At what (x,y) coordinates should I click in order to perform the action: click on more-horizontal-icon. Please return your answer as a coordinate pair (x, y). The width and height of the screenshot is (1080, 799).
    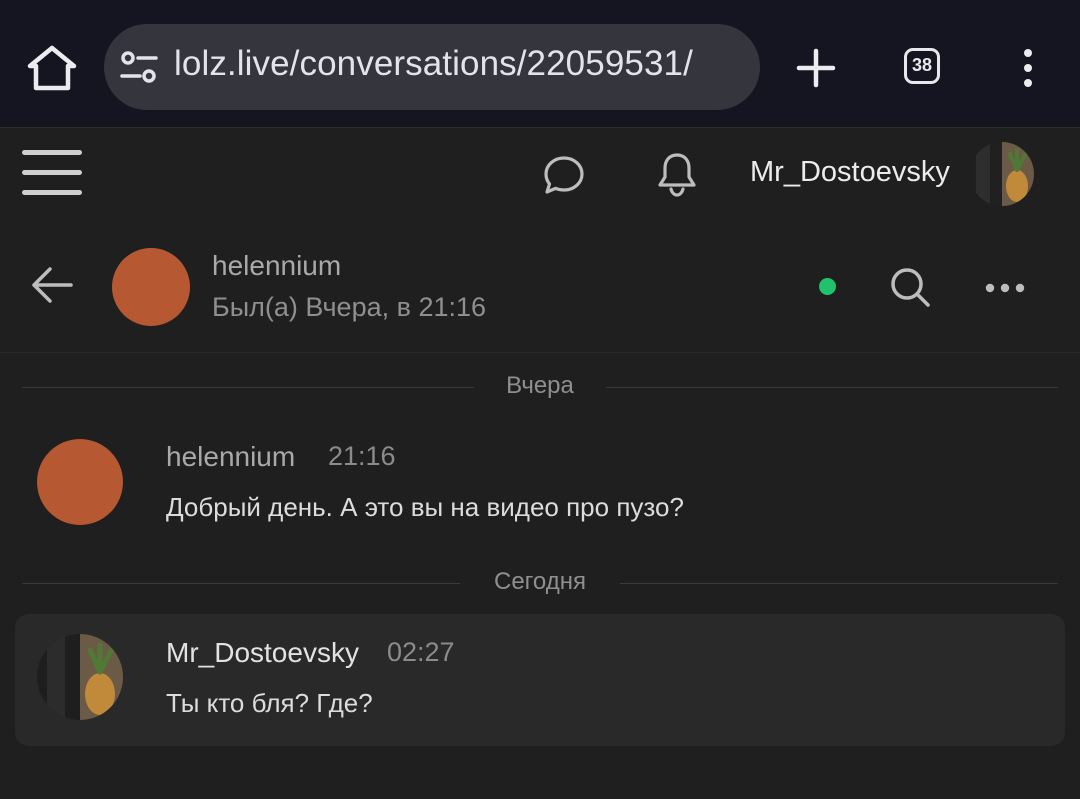
    Looking at the image, I should click on (1005, 288).